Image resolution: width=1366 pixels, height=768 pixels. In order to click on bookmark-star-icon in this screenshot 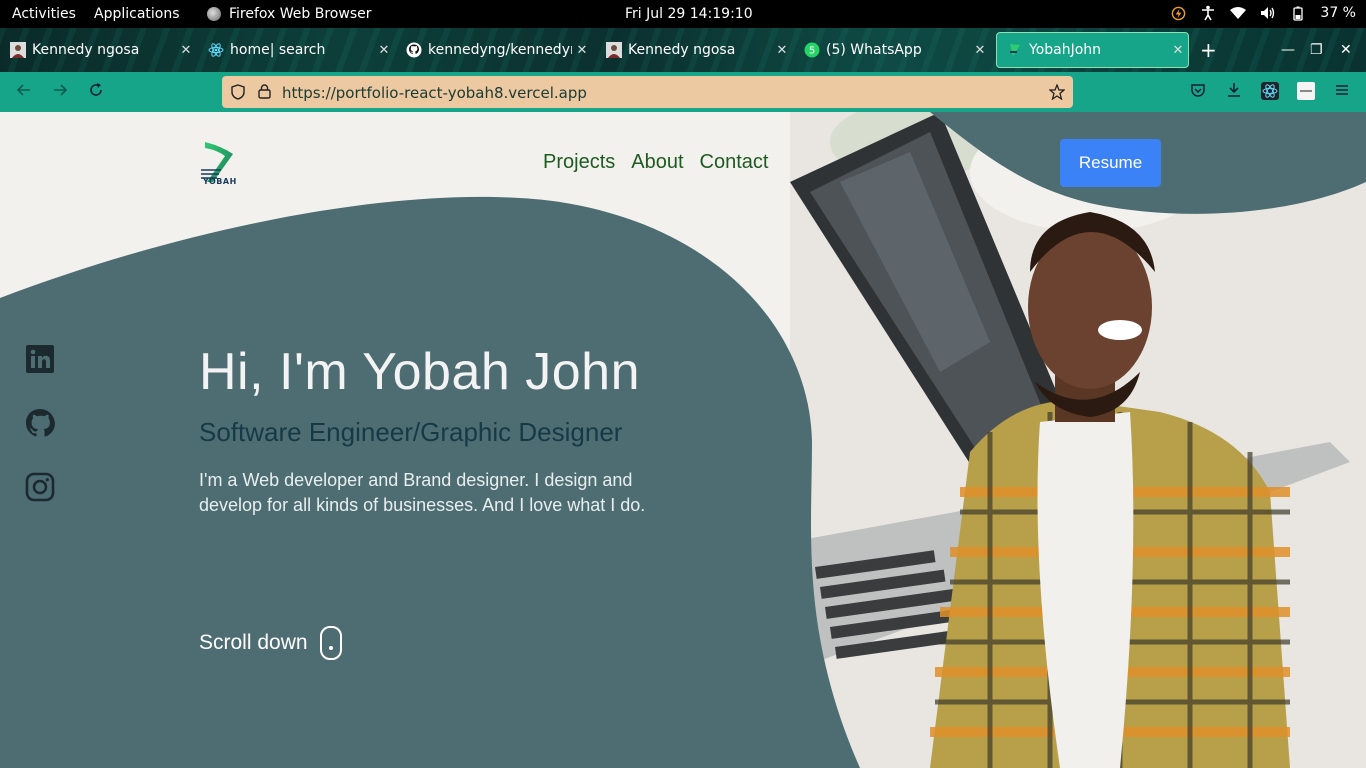, I will do `click(1057, 92)`.